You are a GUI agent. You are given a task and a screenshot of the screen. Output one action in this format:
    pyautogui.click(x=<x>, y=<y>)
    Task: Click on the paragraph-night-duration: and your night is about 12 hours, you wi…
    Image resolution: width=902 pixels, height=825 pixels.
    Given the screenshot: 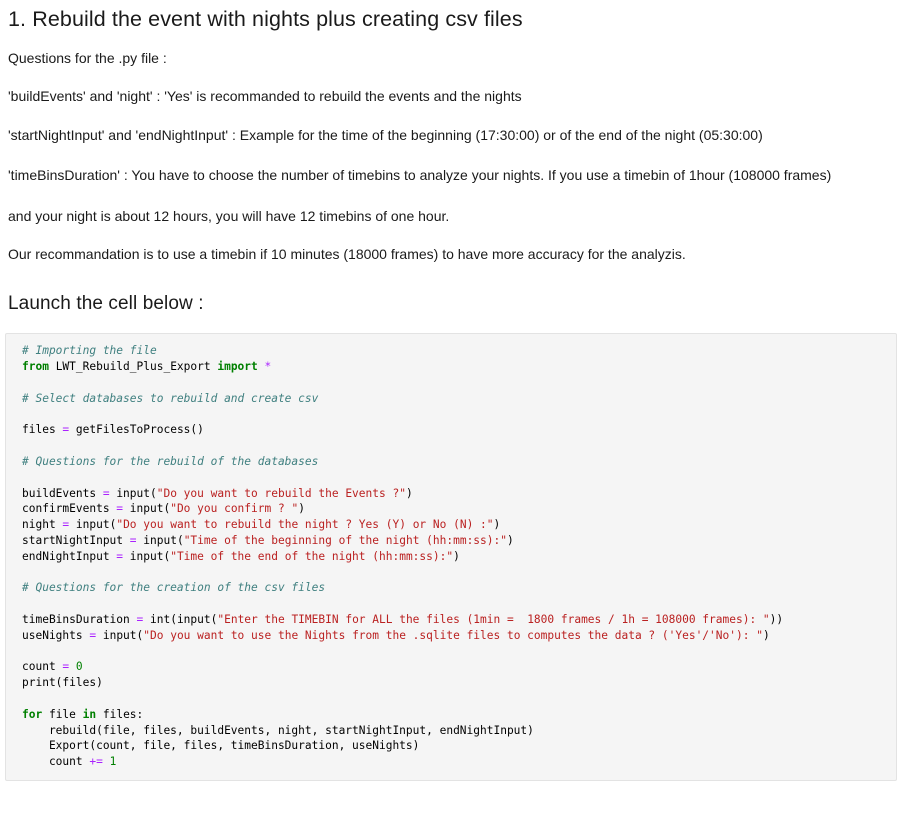 What is the action you would take?
    pyautogui.click(x=229, y=215)
    